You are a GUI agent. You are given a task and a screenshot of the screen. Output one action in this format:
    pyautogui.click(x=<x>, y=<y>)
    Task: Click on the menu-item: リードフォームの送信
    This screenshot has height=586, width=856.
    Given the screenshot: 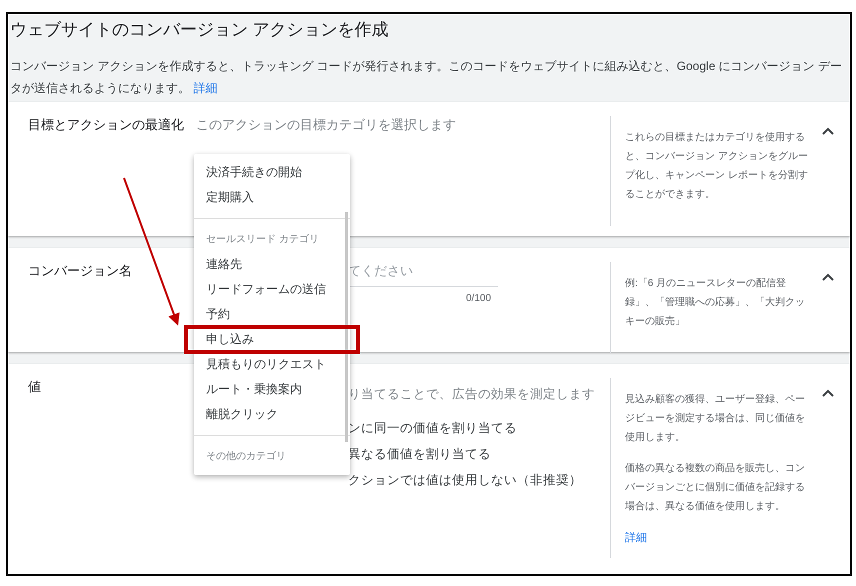 What is the action you would take?
    pyautogui.click(x=272, y=289)
    